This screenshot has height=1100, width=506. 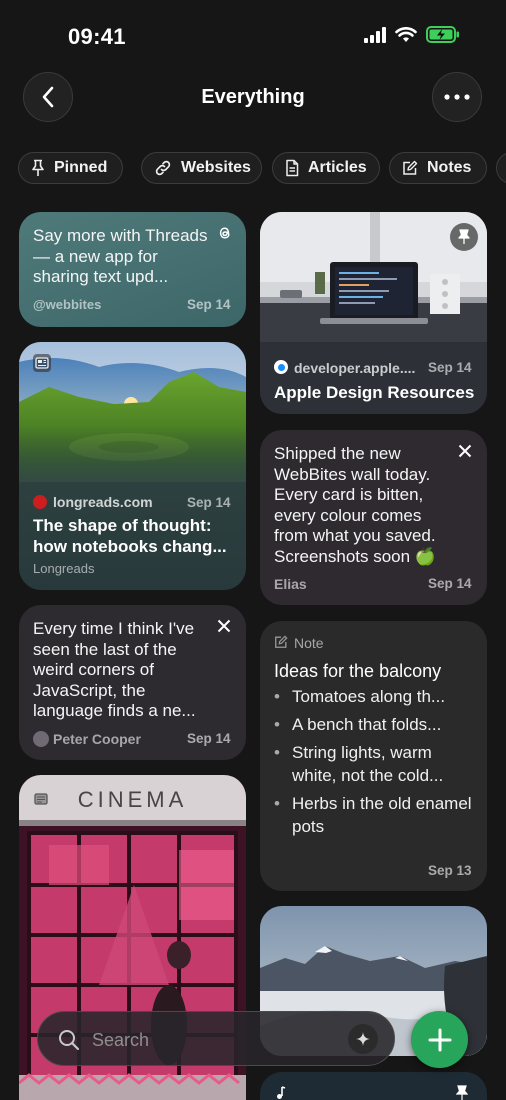 What do you see at coordinates (501, 168) in the screenshot?
I see `chip-more` at bounding box center [501, 168].